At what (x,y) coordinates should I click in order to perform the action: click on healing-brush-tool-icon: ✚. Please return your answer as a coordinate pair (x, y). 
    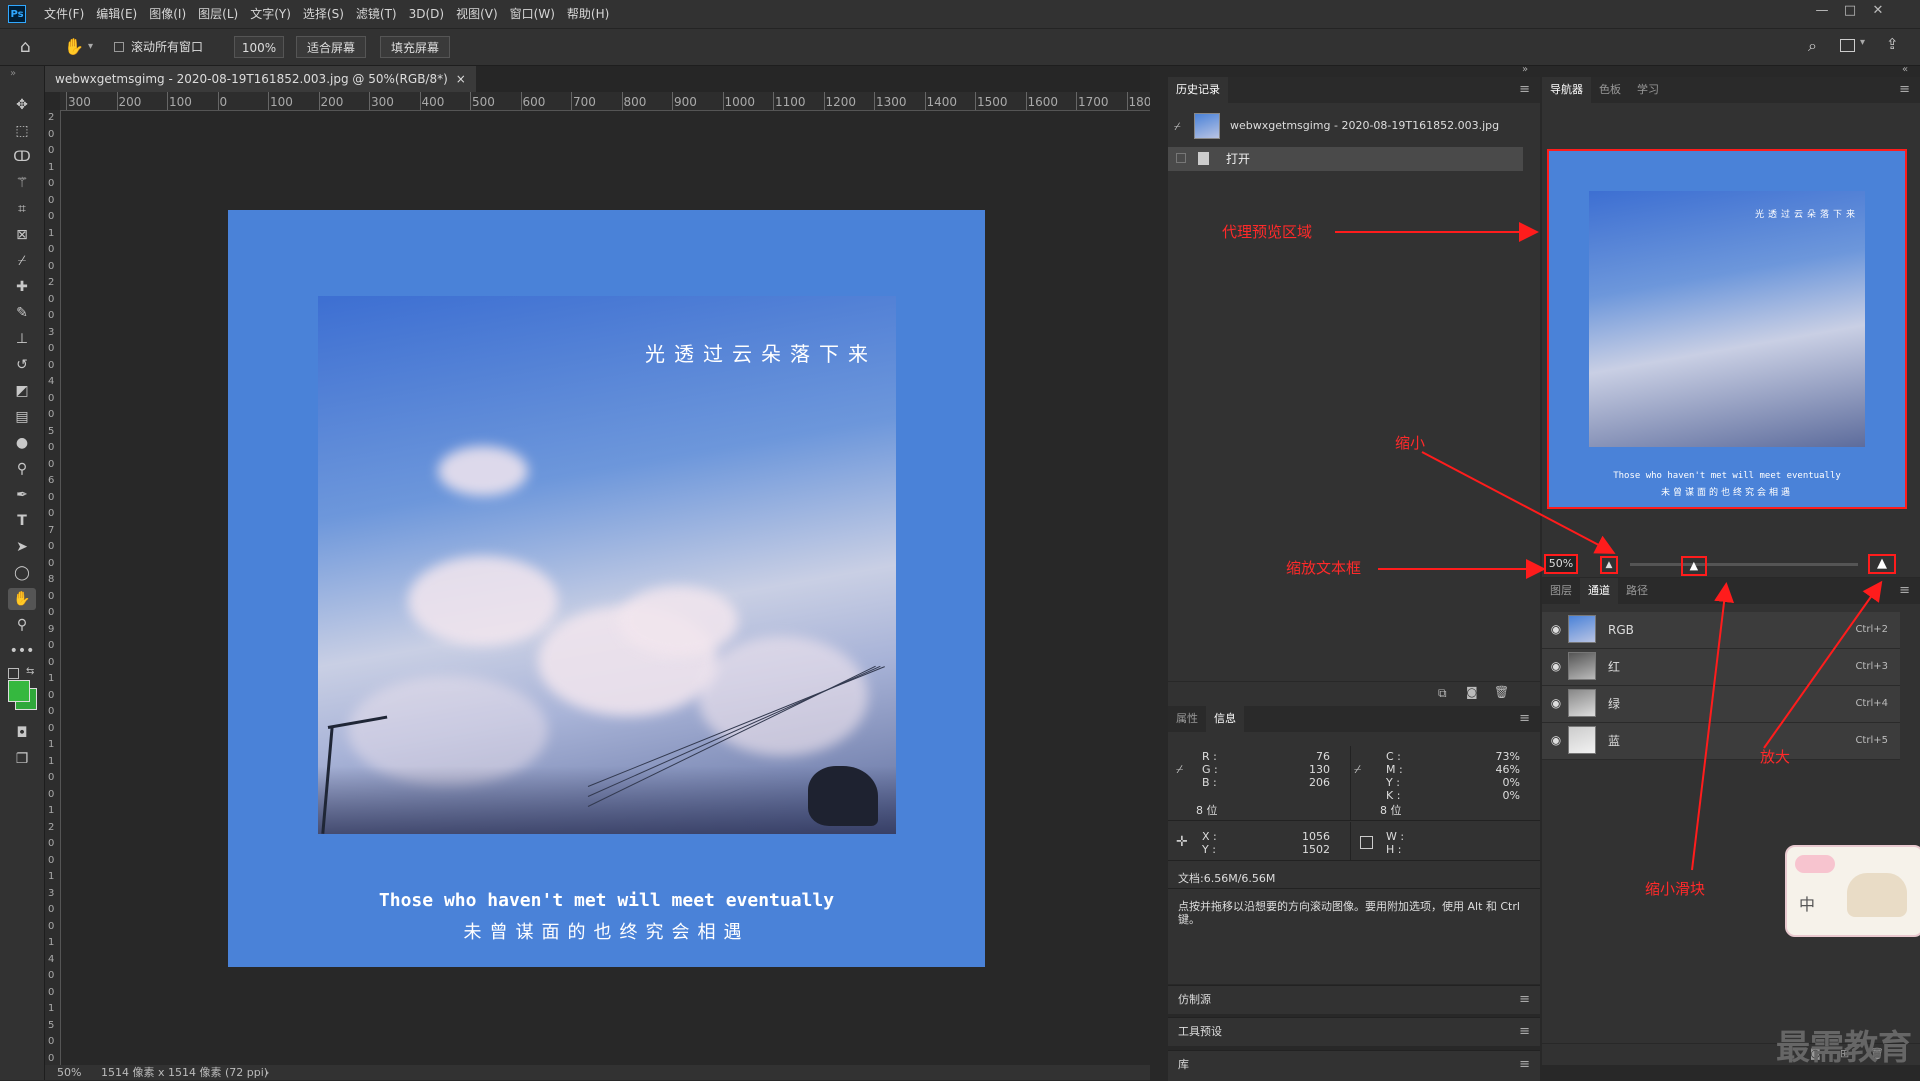
    Looking at the image, I should click on (22, 287).